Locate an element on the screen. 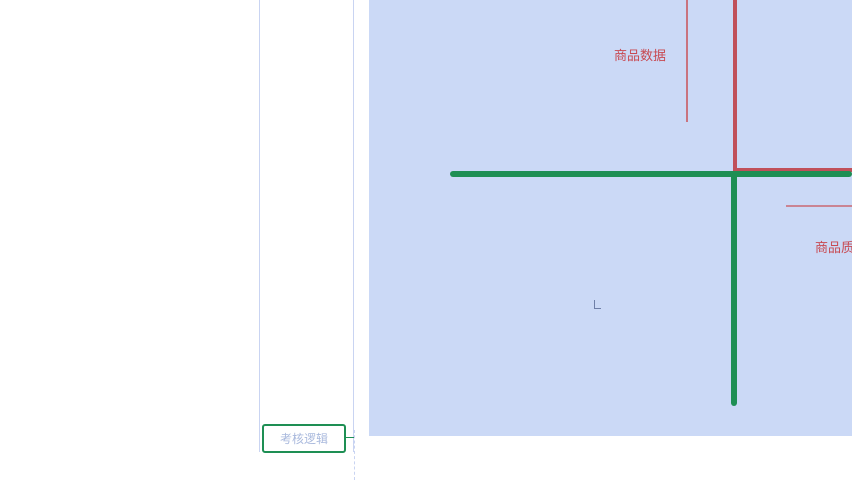  outline-node-label: 考核逻辑 is located at coordinates (303, 439).